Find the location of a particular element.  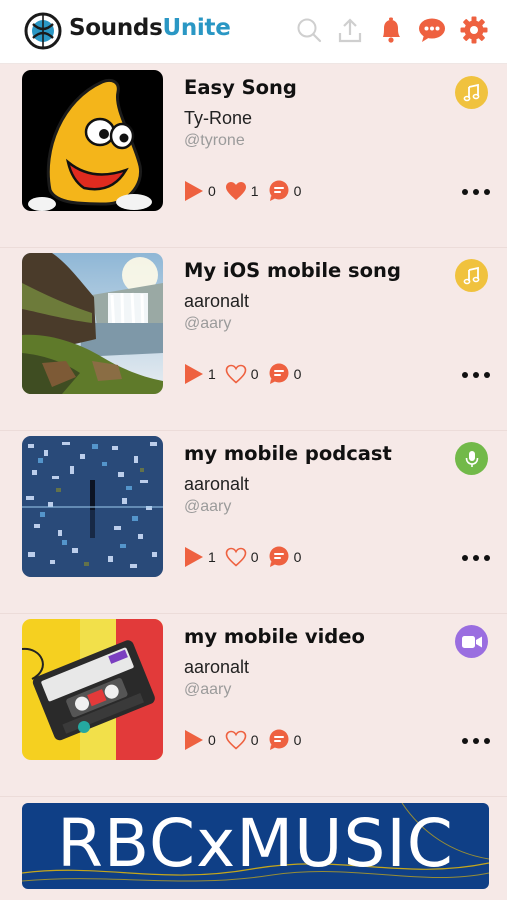

gear-icon is located at coordinates (474, 30).